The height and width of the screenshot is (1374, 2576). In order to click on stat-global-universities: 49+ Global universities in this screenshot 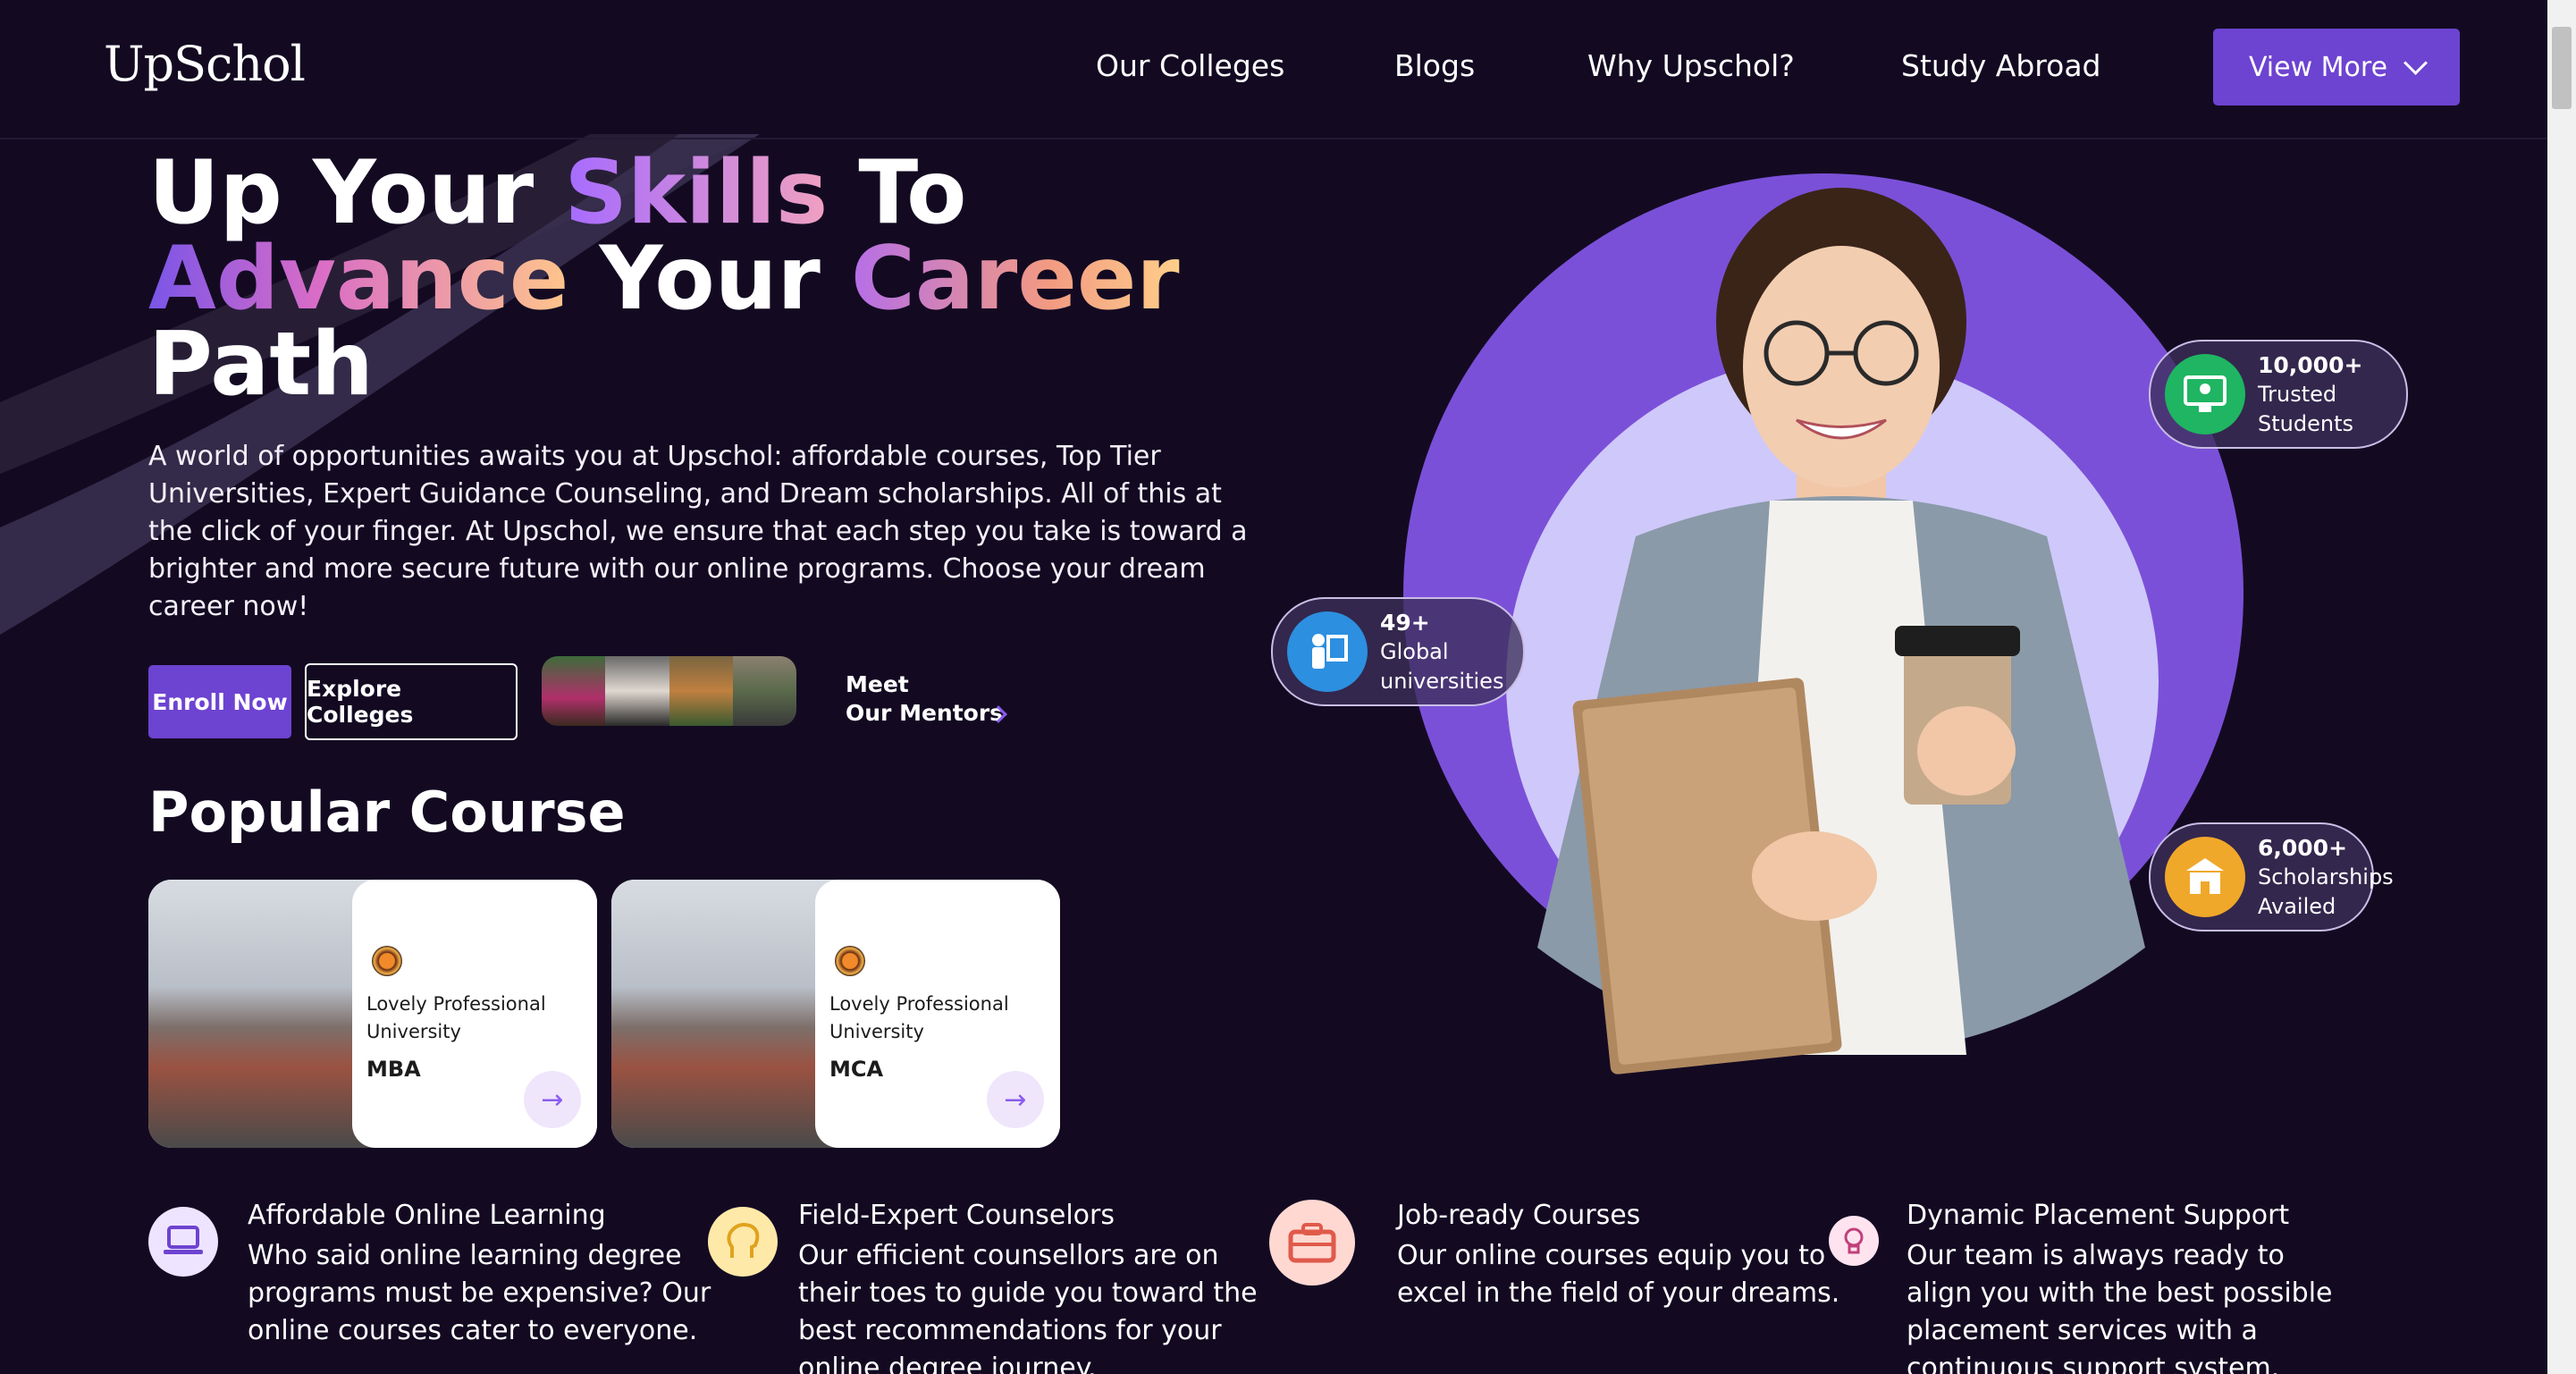, I will do `click(1398, 652)`.